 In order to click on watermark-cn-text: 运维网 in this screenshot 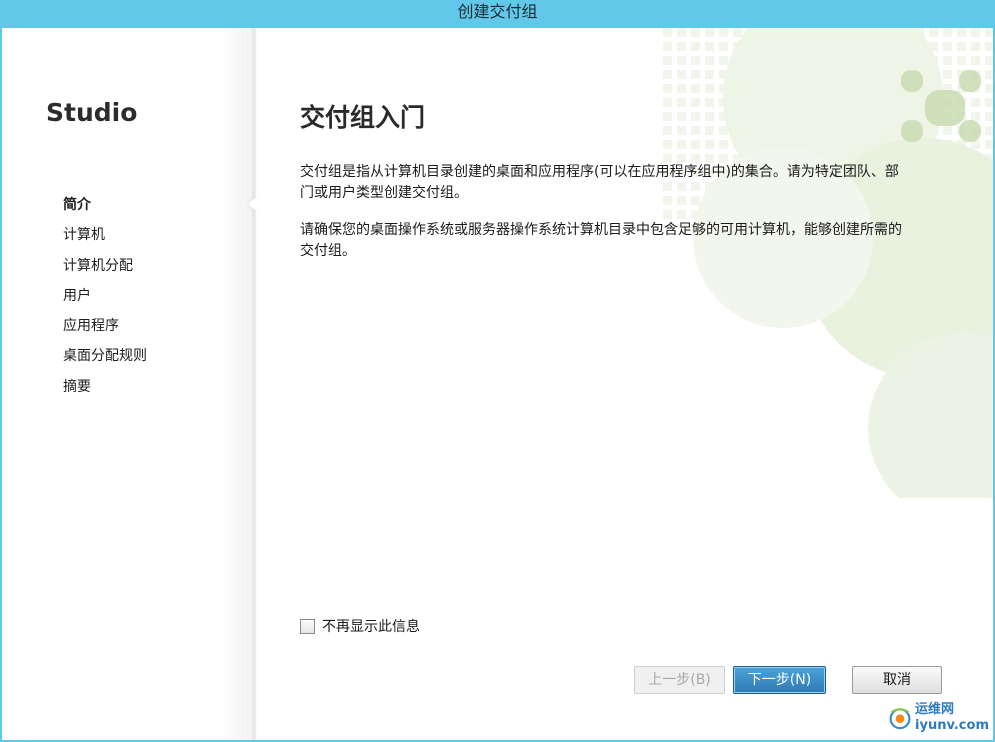, I will do `click(935, 709)`.